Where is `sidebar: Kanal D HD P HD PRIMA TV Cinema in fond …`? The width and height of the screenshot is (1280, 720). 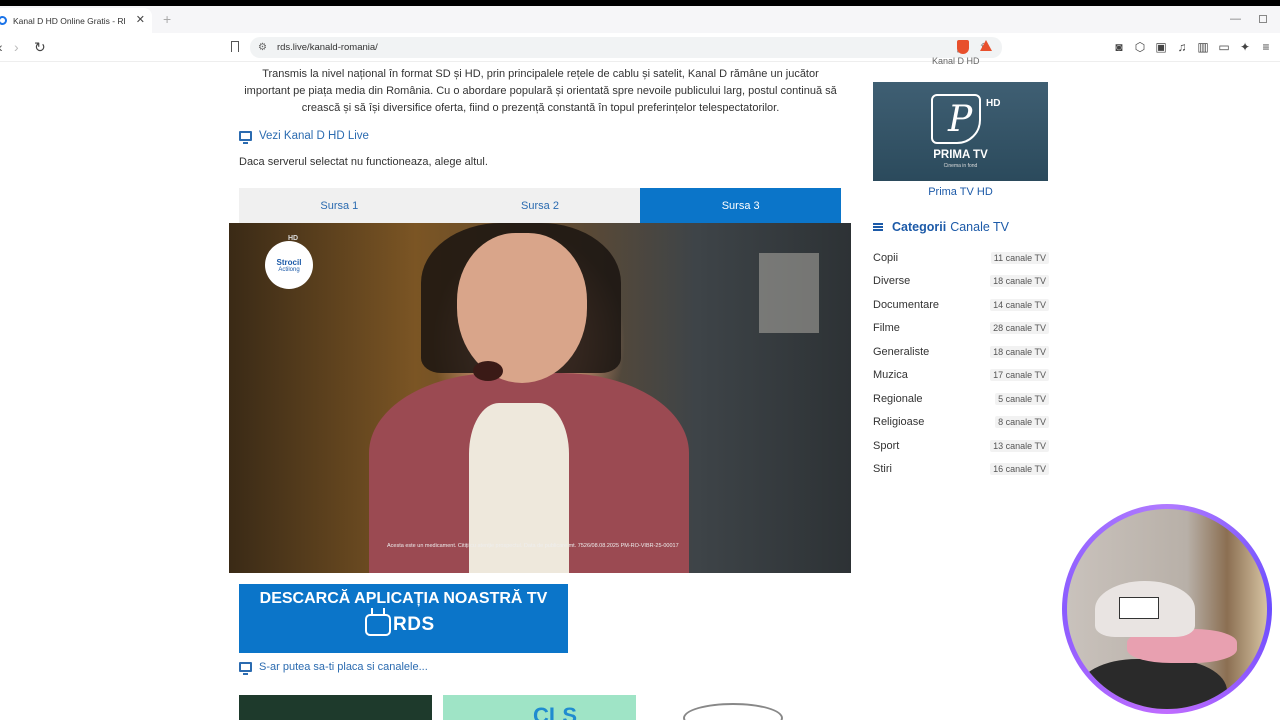
sidebar: Kanal D HD P HD PRIMA TV Cinema in fond … is located at coordinates (960, 388).